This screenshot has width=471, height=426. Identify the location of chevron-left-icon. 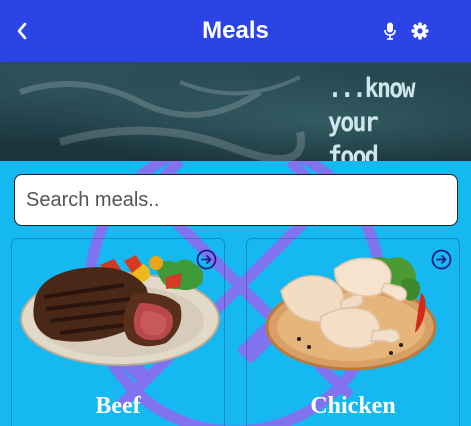
(22, 31).